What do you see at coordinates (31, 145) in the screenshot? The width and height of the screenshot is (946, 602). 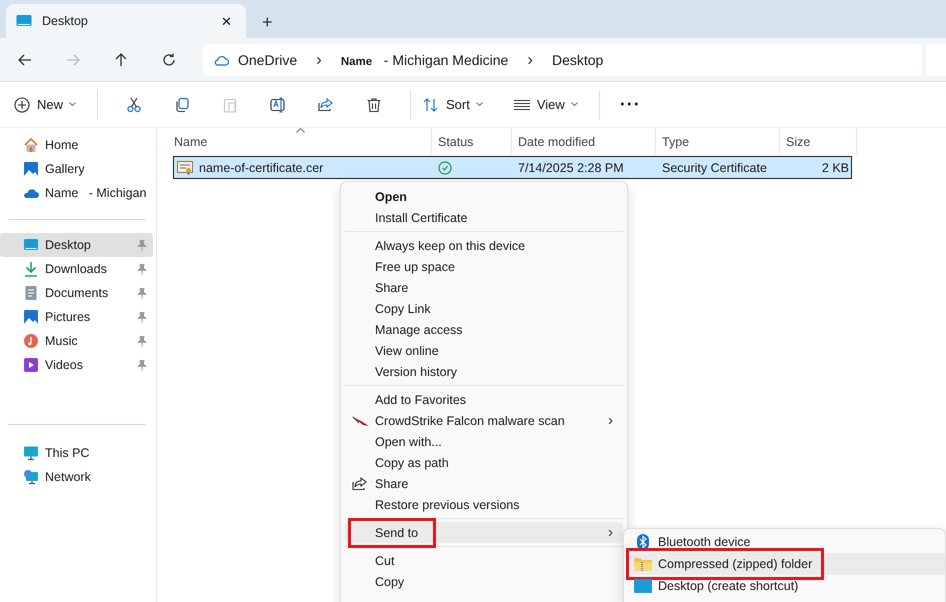 I see `home-icon` at bounding box center [31, 145].